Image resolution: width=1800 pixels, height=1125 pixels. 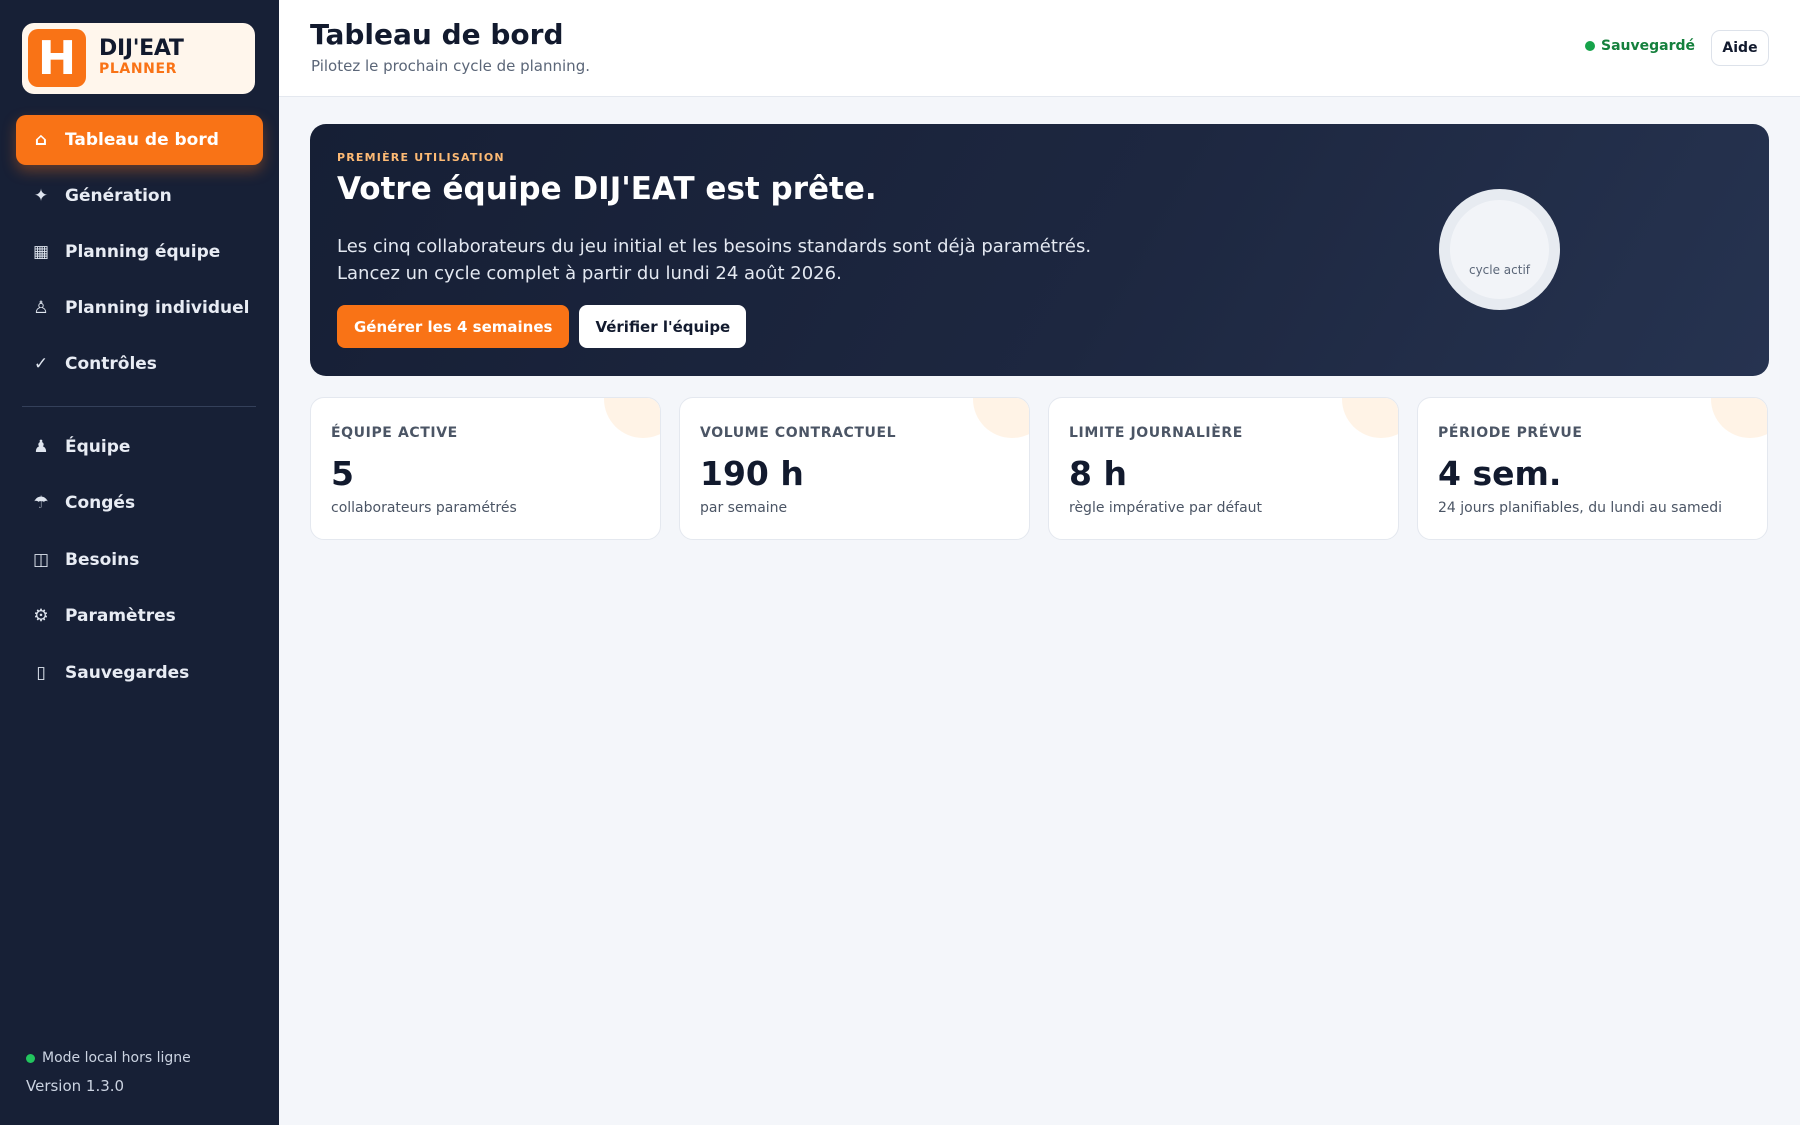 What do you see at coordinates (41, 364) in the screenshot?
I see `check-icon: ✓` at bounding box center [41, 364].